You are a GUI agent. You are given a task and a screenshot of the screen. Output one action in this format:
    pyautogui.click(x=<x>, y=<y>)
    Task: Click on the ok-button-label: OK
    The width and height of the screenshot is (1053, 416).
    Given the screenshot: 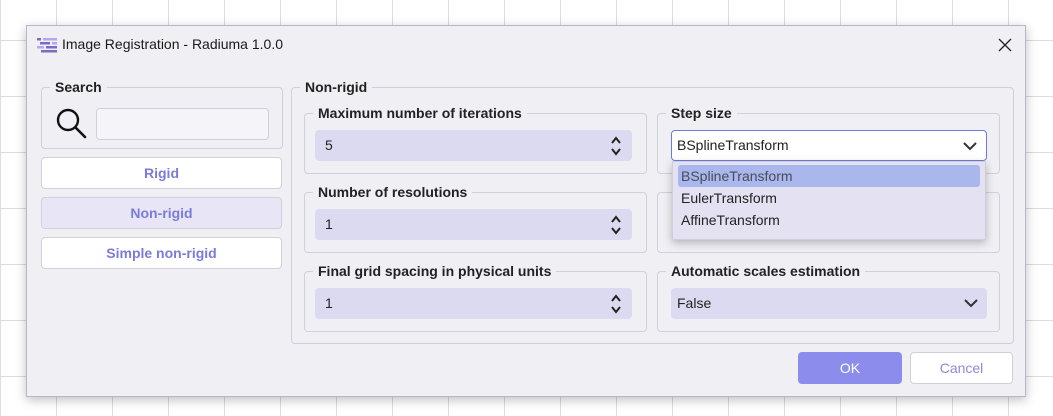 What is the action you would take?
    pyautogui.click(x=850, y=368)
    